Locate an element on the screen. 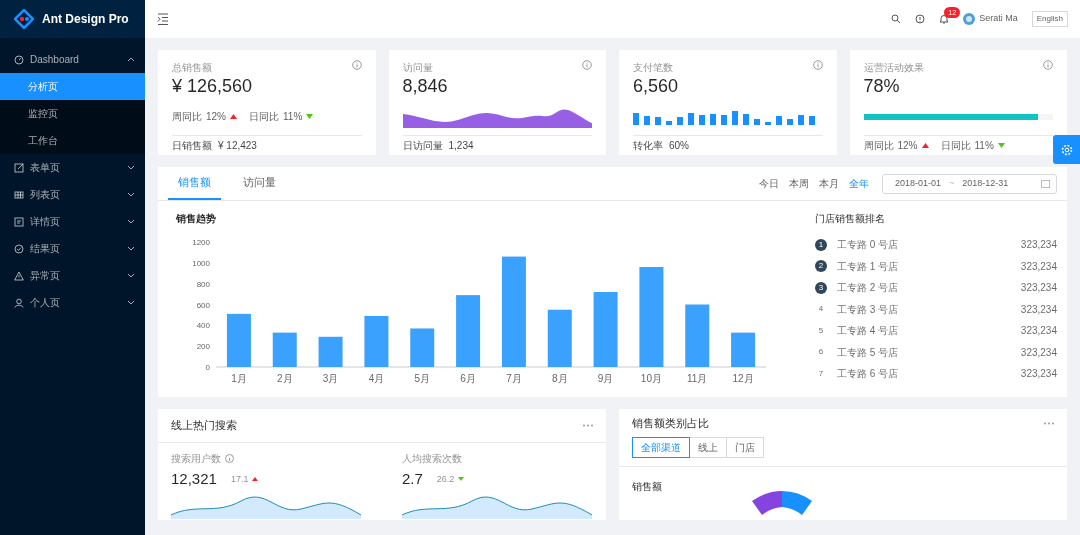 This screenshot has height=535, width=1080. stat-value: 6,560 is located at coordinates (656, 86).